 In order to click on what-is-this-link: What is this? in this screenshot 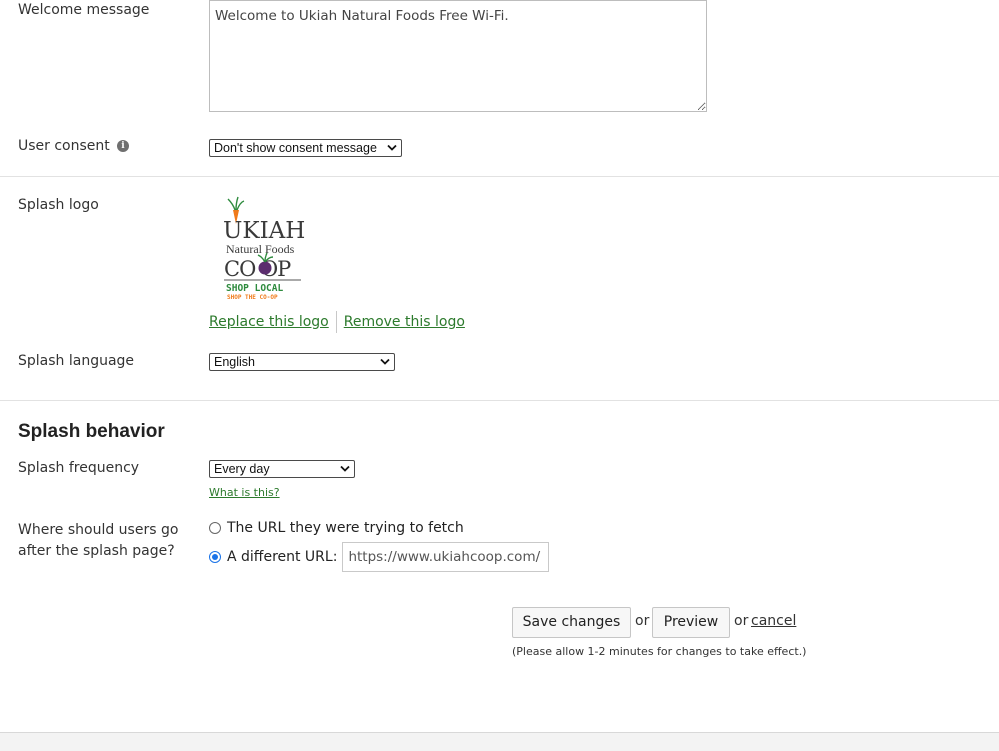, I will do `click(244, 492)`.